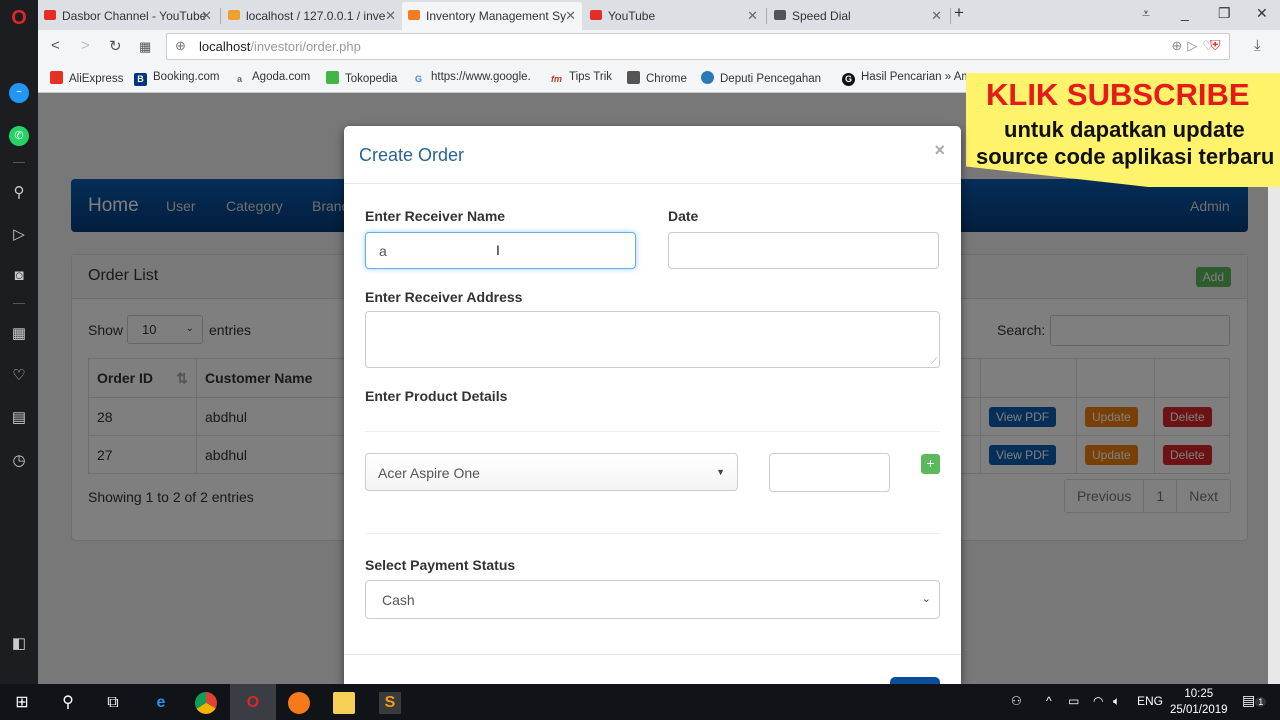 The width and height of the screenshot is (1280, 720). What do you see at coordinates (551, 472) in the screenshot?
I see `product-select: Acer Aspire One ▼` at bounding box center [551, 472].